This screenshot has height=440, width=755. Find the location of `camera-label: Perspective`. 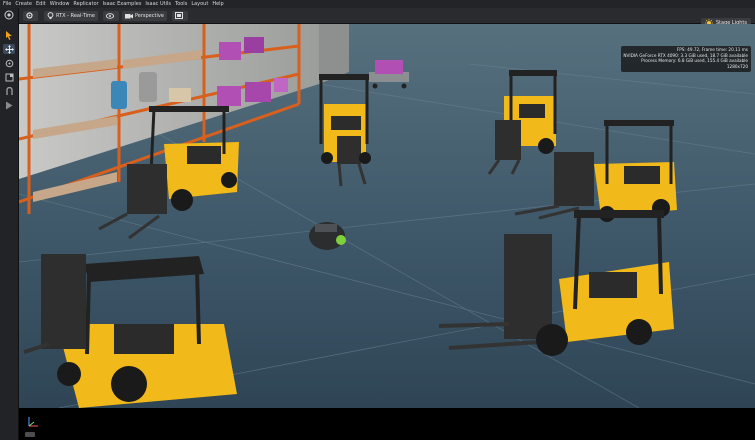

camera-label: Perspective is located at coordinates (149, 15).